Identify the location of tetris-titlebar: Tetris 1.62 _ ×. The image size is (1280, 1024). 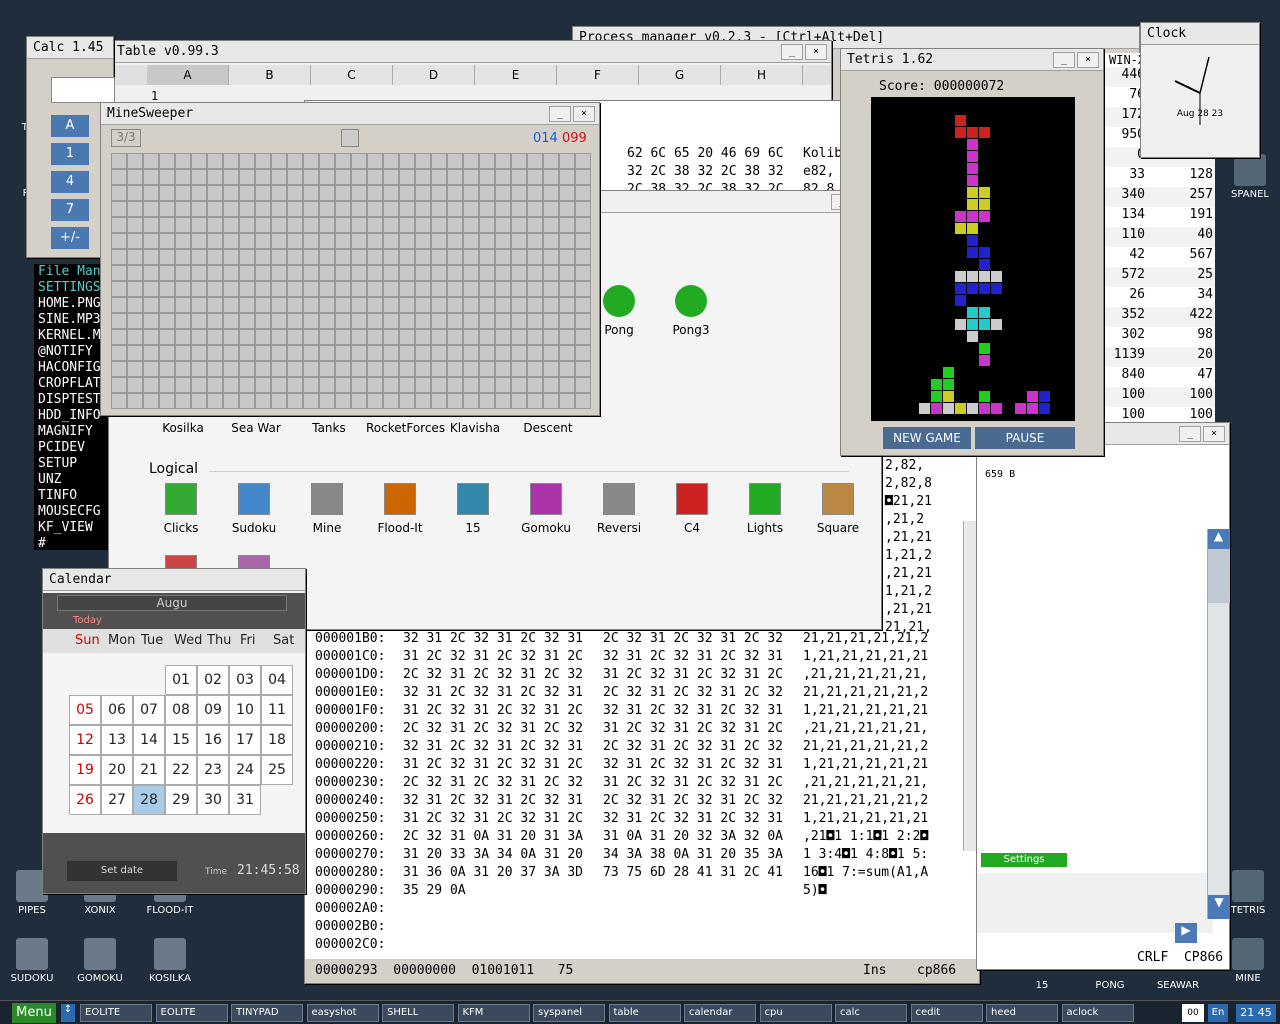
(972, 60).